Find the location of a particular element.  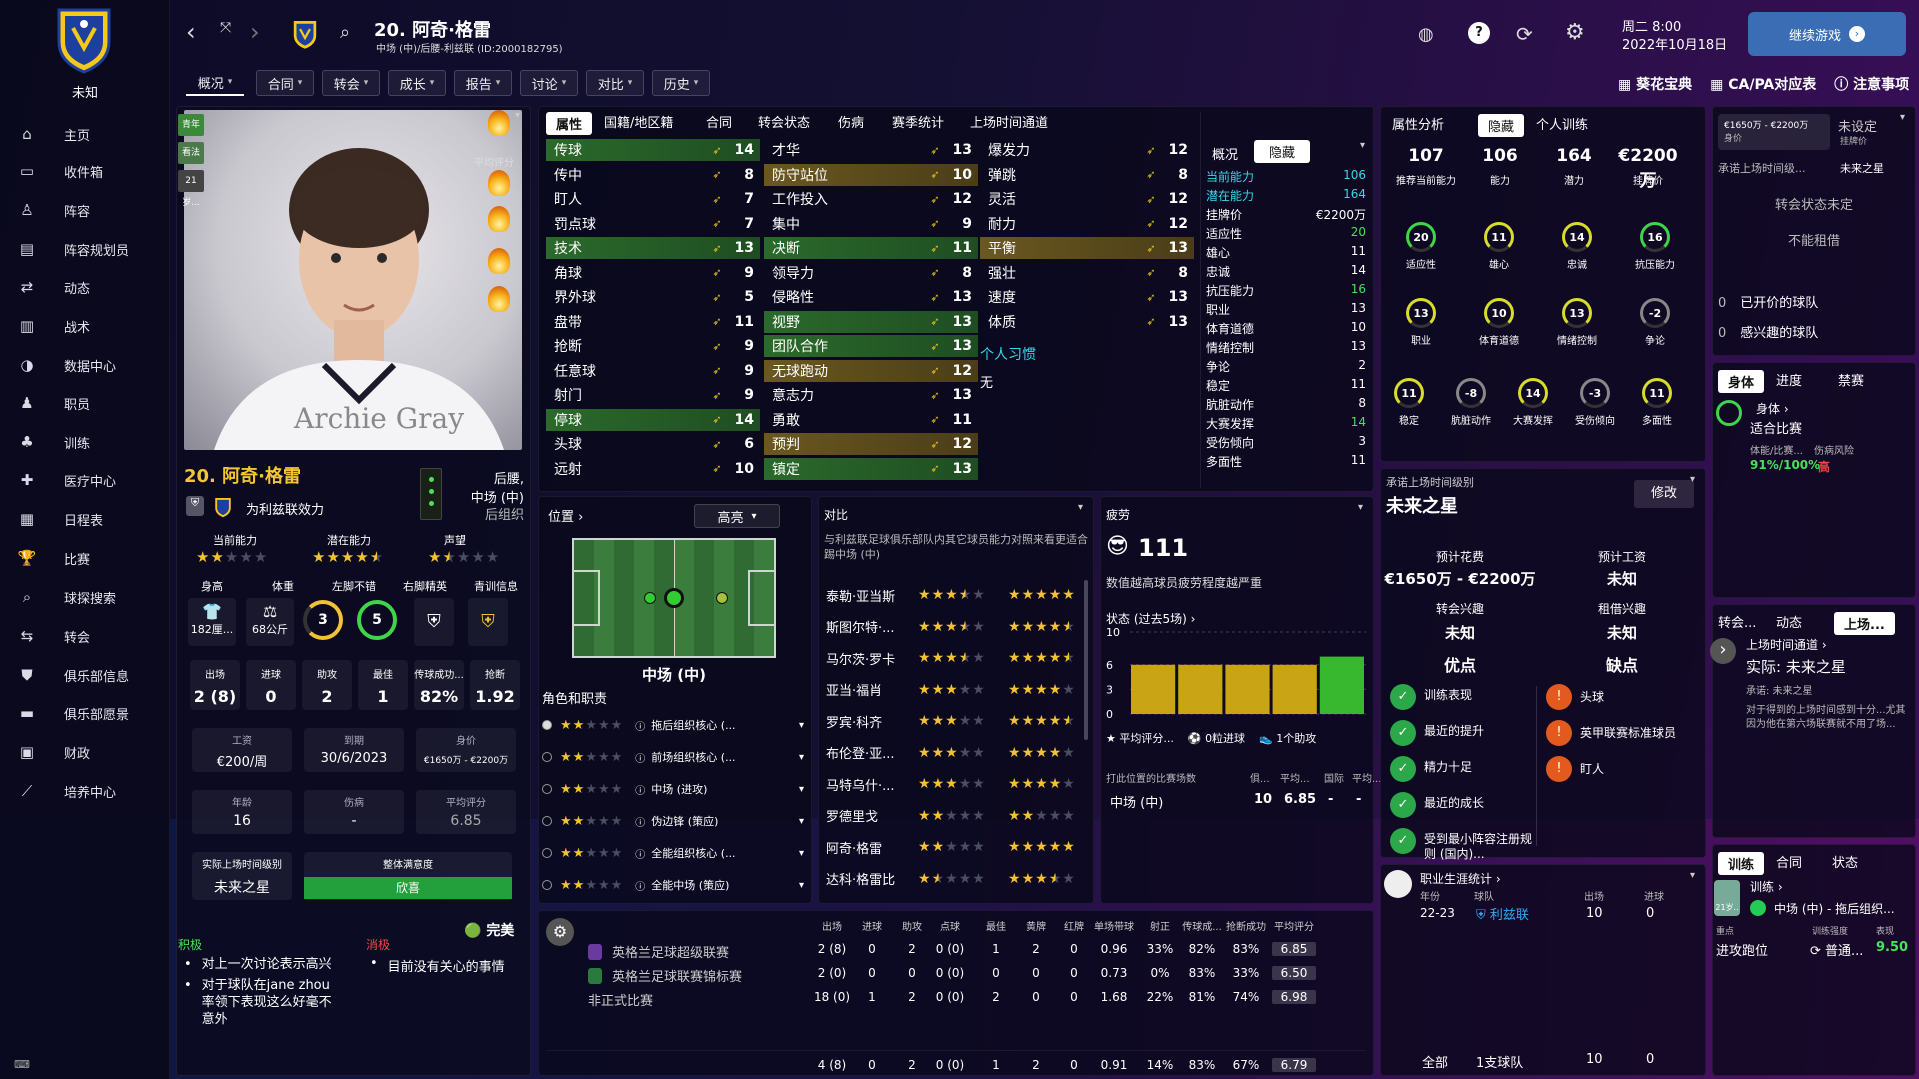

attr-tab-5: 赛季统计 is located at coordinates (918, 121).